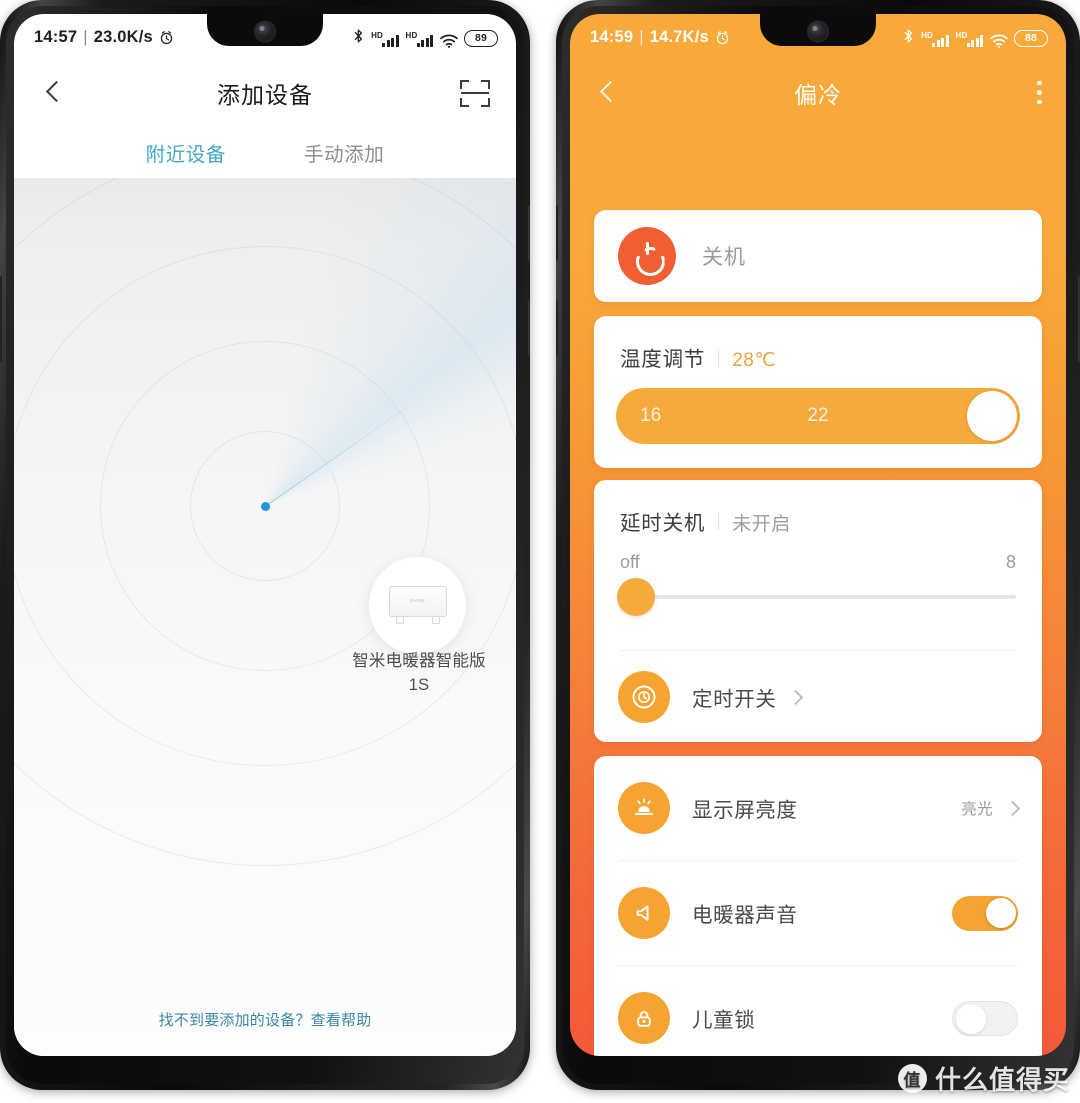 The image size is (1080, 1103). I want to click on clock-icon, so click(644, 697).